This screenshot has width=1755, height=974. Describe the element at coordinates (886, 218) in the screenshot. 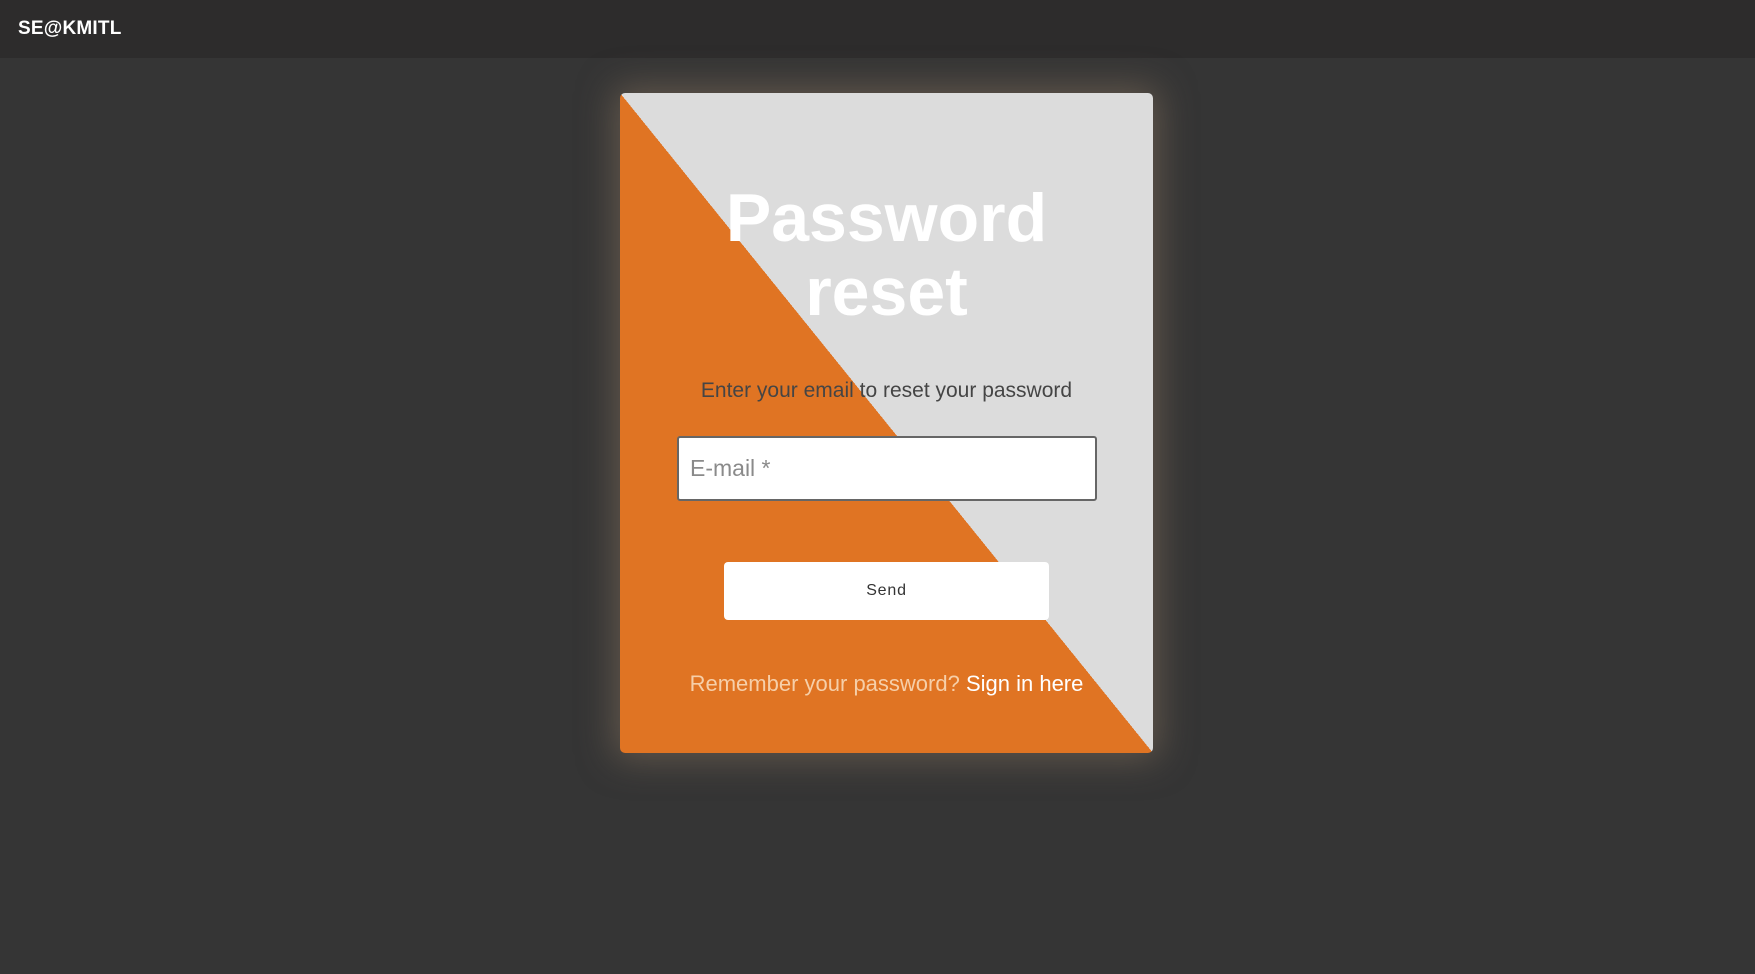

I see `title-line-1: Password` at that location.